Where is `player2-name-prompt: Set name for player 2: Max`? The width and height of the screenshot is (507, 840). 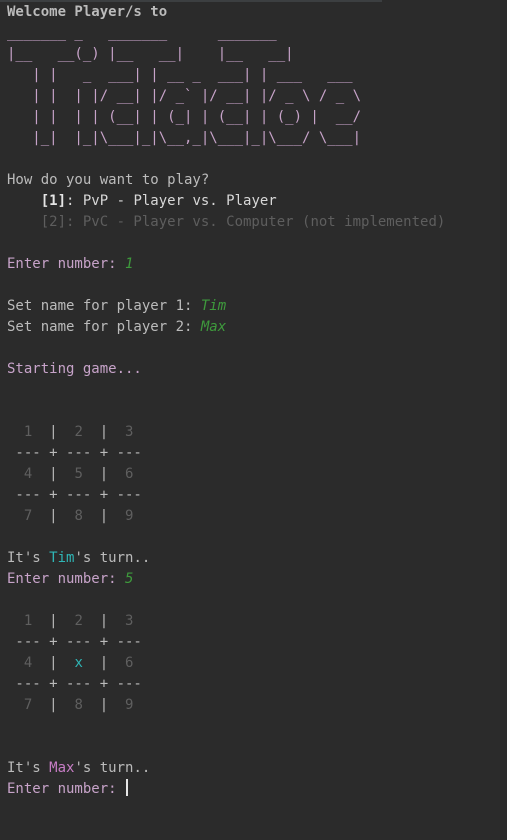 player2-name-prompt: Set name for player 2: Max is located at coordinates (257, 327).